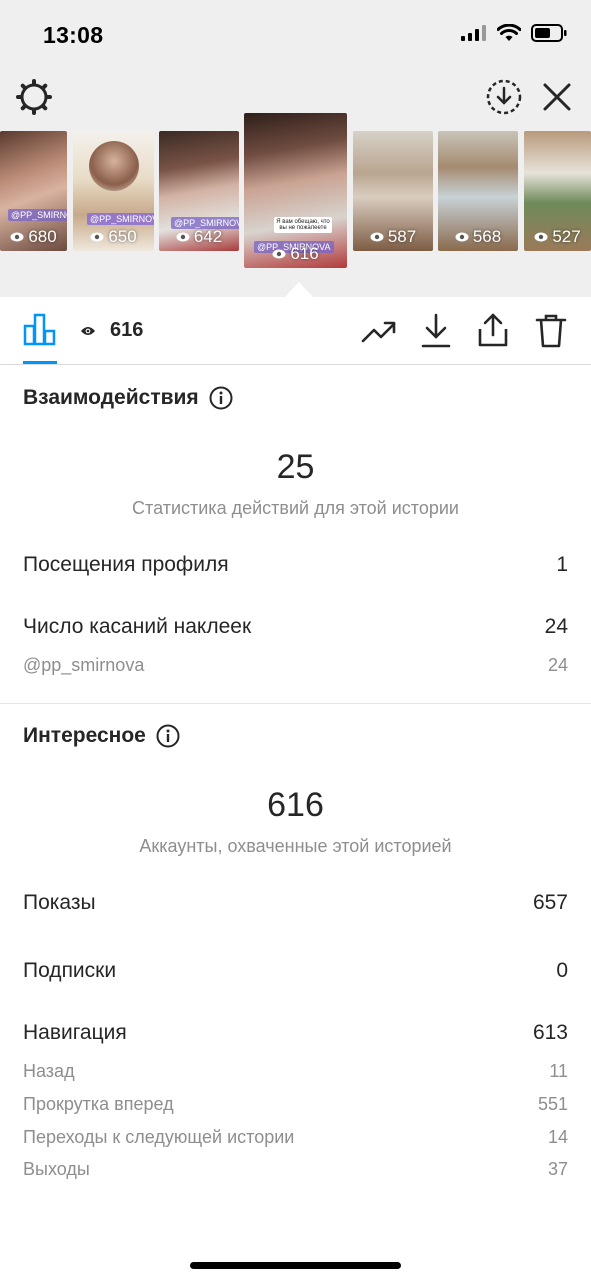 The height and width of the screenshot is (1280, 591). What do you see at coordinates (295, 35) in the screenshot?
I see `status-bar: 13:08` at bounding box center [295, 35].